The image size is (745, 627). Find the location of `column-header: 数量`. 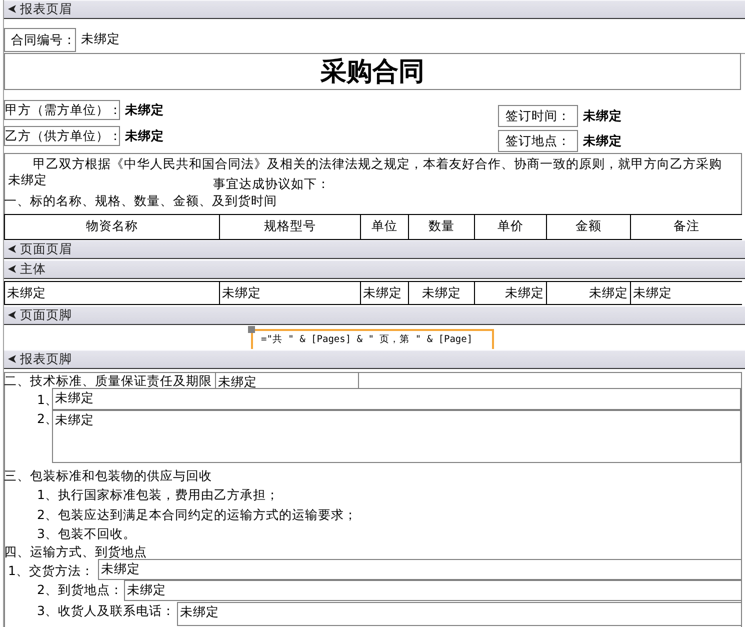

column-header: 数量 is located at coordinates (441, 227).